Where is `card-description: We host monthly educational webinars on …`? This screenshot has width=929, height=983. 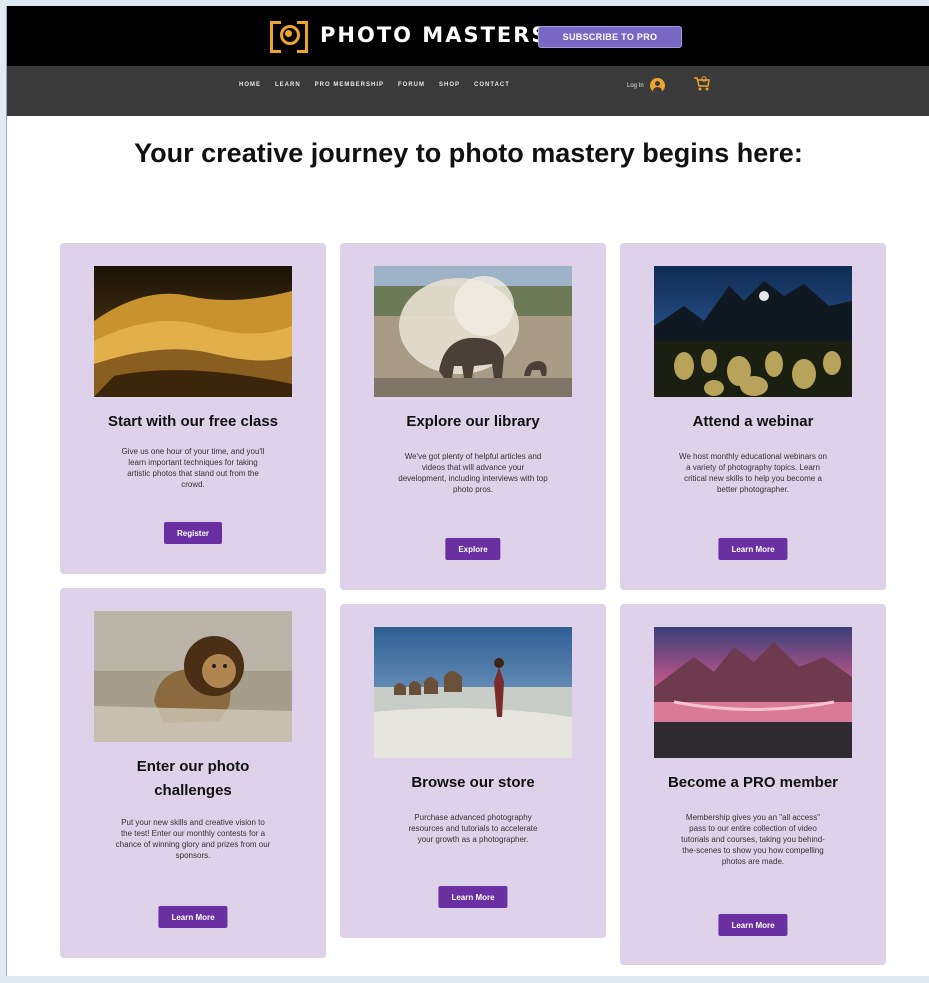 card-description: We host monthly educational webinars on … is located at coordinates (753, 473).